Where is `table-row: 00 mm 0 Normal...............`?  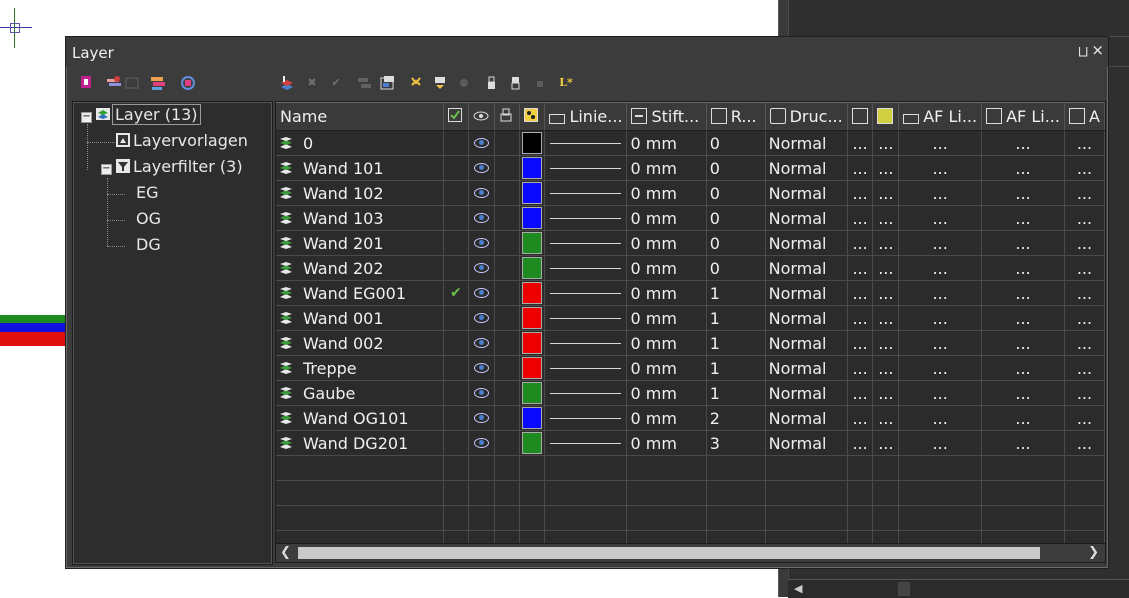 table-row: 00 mm 0 Normal............... is located at coordinates (690, 143).